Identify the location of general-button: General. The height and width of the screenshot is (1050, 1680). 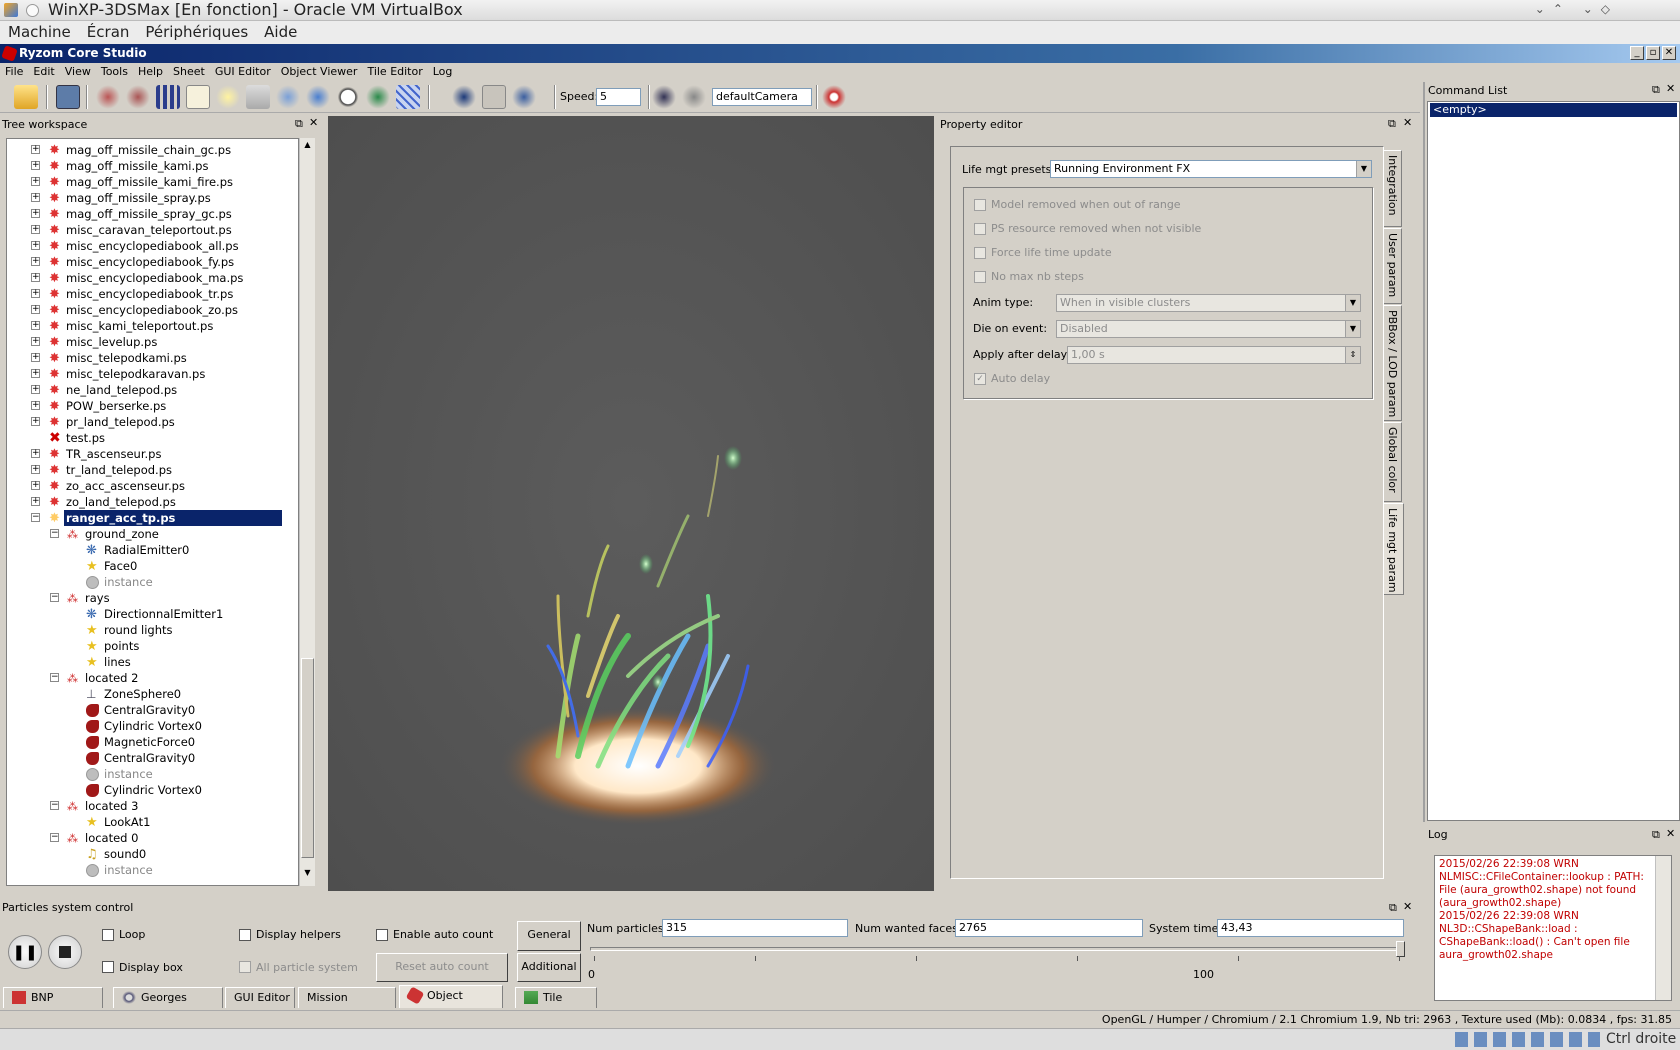
(549, 936).